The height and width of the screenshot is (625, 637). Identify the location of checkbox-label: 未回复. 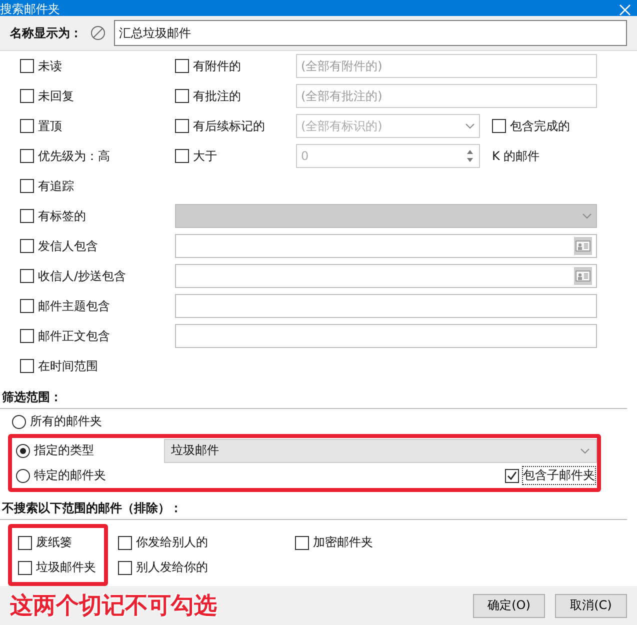
(56, 96).